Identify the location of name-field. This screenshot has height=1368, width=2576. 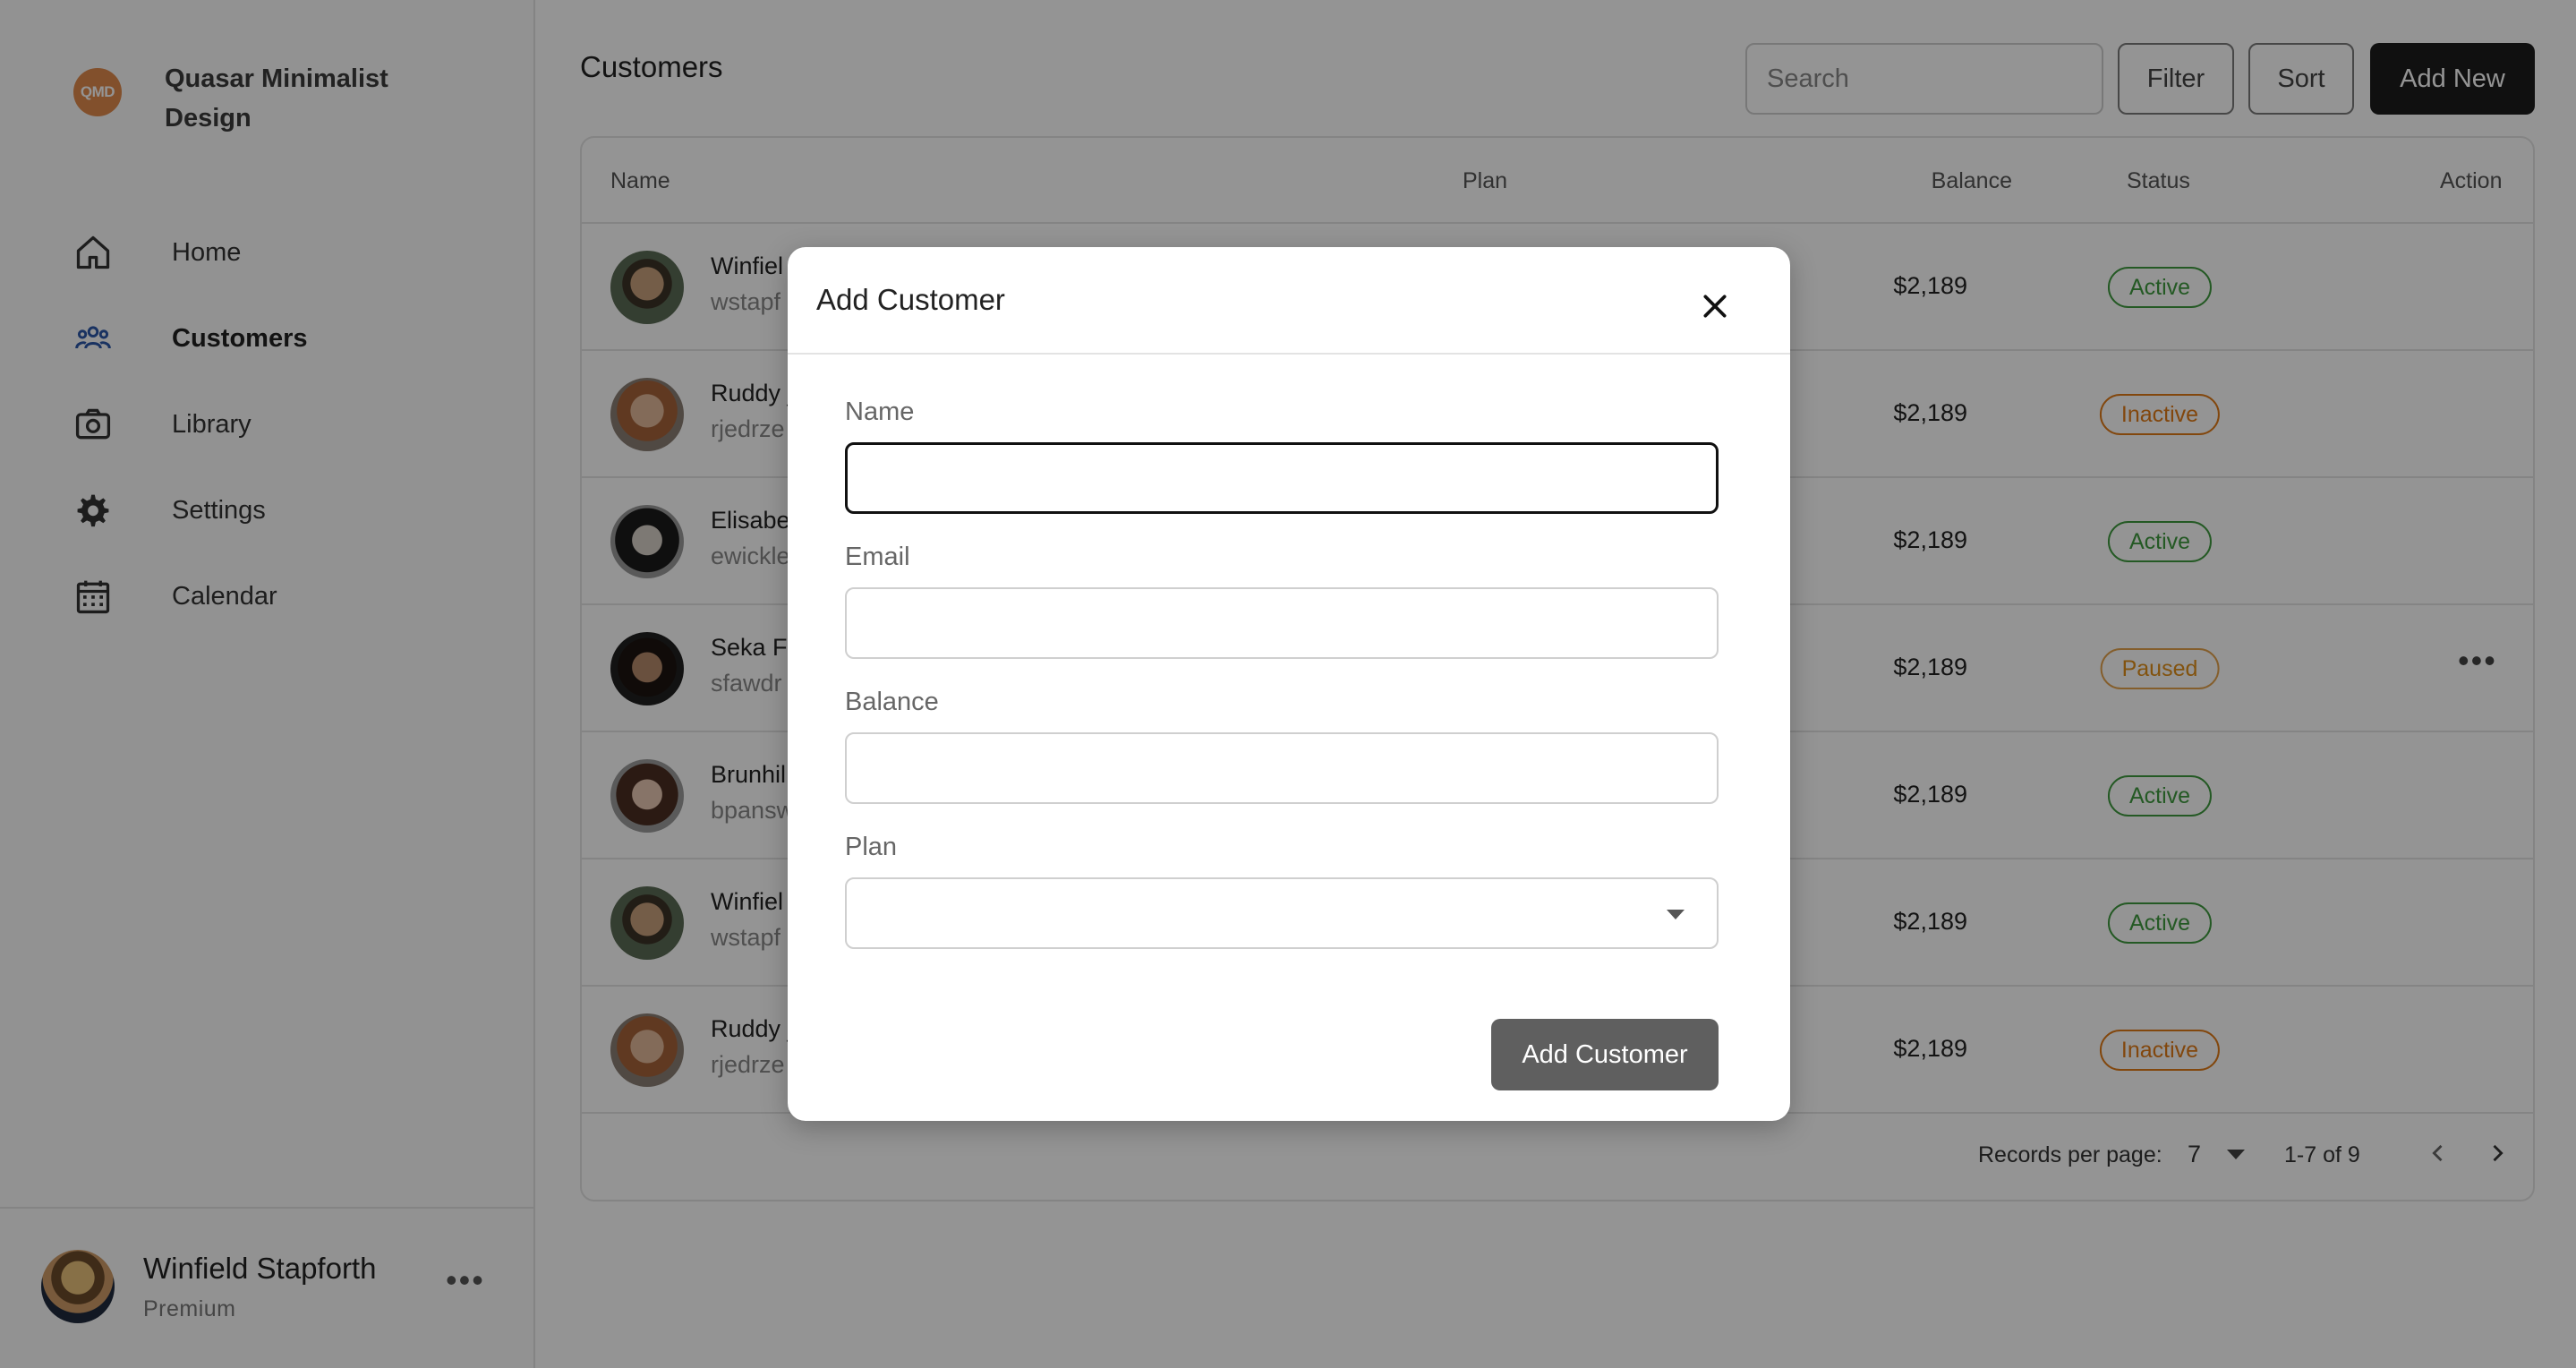
(1282, 478).